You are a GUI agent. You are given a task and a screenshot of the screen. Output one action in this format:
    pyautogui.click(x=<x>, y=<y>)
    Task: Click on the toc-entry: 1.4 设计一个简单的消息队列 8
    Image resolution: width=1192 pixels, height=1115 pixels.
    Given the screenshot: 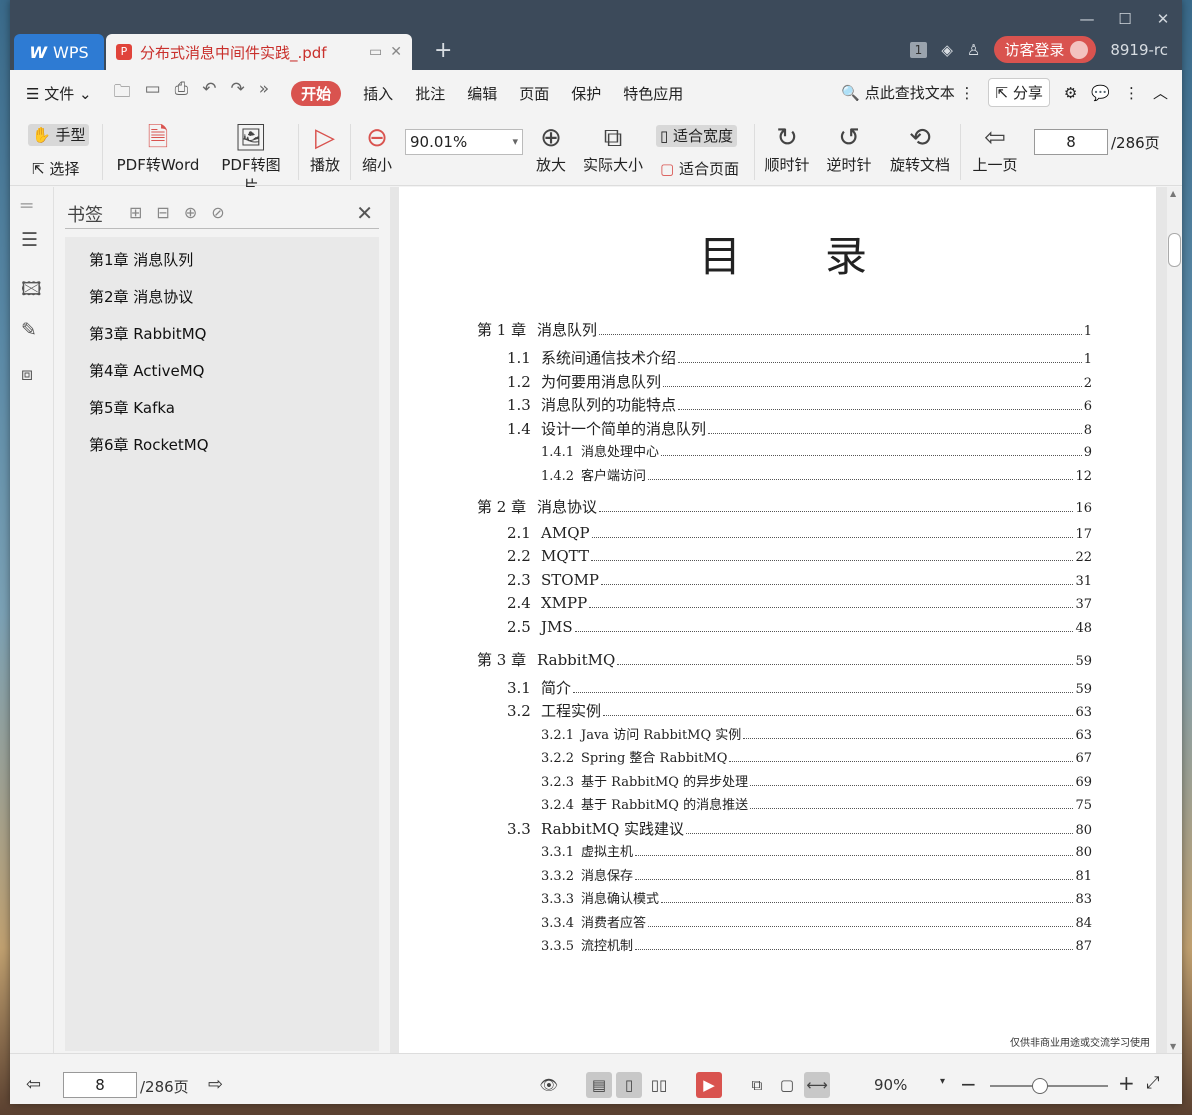 What is the action you would take?
    pyautogui.click(x=799, y=428)
    